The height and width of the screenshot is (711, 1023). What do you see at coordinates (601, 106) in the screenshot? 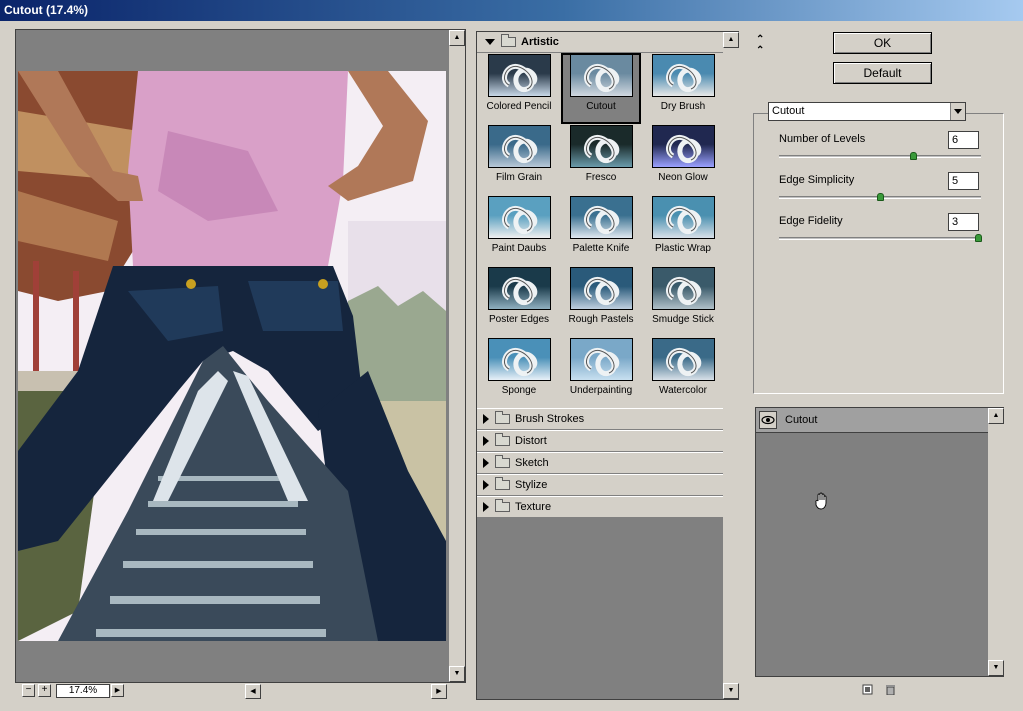
I see `filter-thumb-label: Cutout` at bounding box center [601, 106].